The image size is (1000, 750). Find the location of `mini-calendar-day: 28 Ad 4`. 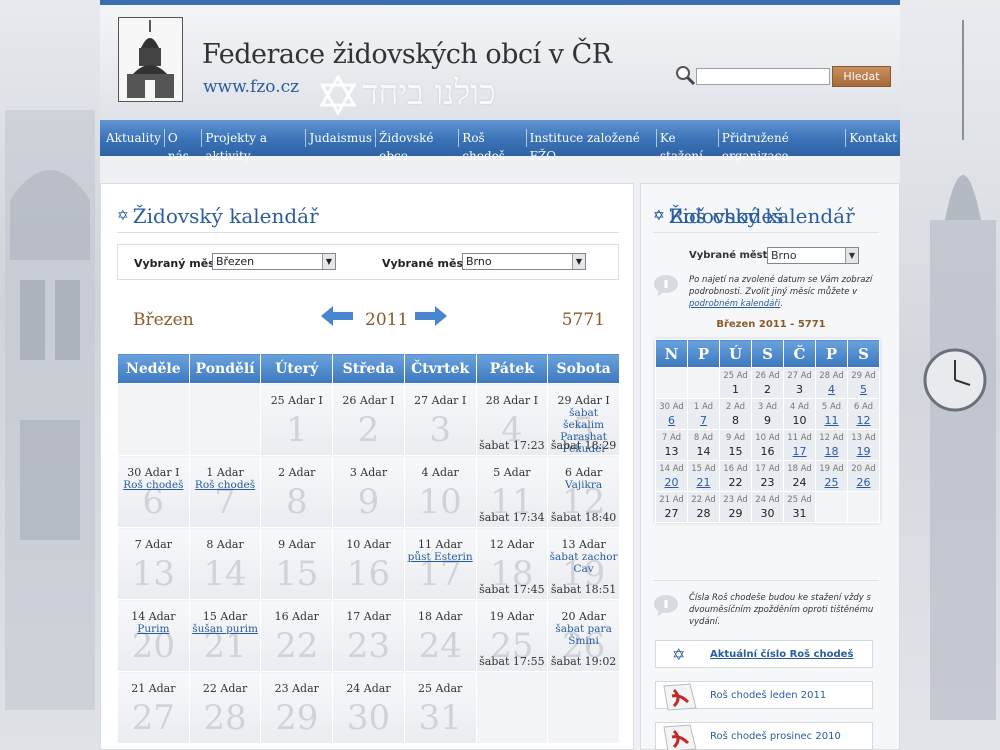

mini-calendar-day: 28 Ad 4 is located at coordinates (831, 383).